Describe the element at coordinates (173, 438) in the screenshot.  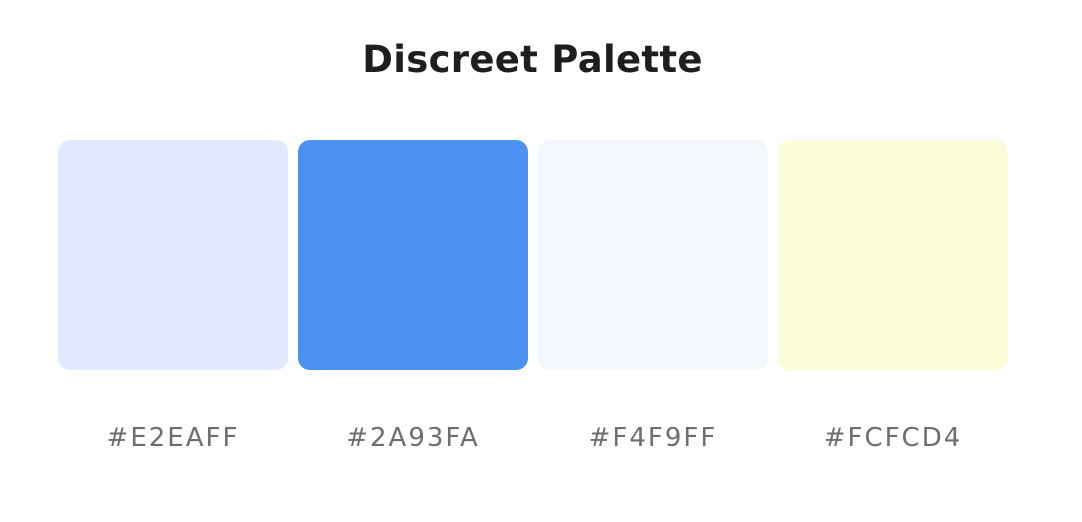
I see `hex-label: #E2EAFF` at that location.